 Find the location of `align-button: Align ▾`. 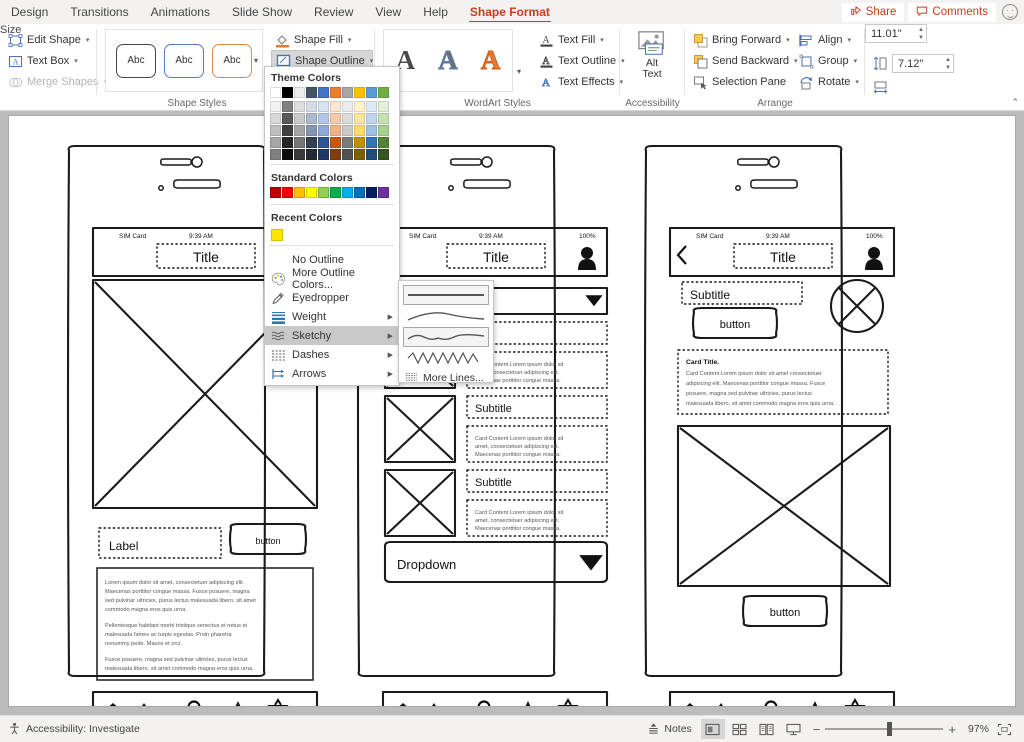

align-button: Align ▾ is located at coordinates (825, 40).